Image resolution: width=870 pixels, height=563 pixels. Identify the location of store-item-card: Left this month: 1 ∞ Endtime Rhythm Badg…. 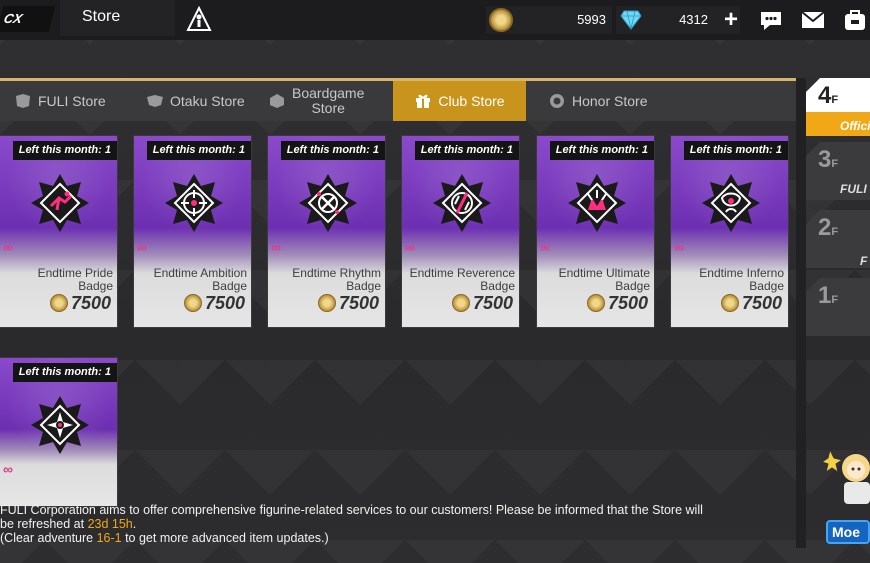
(326, 231).